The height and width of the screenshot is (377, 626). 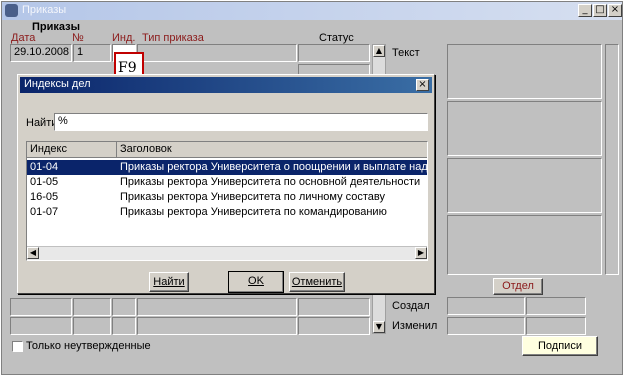 What do you see at coordinates (57, 84) in the screenshot?
I see `dialog-title: Индексы дел` at bounding box center [57, 84].